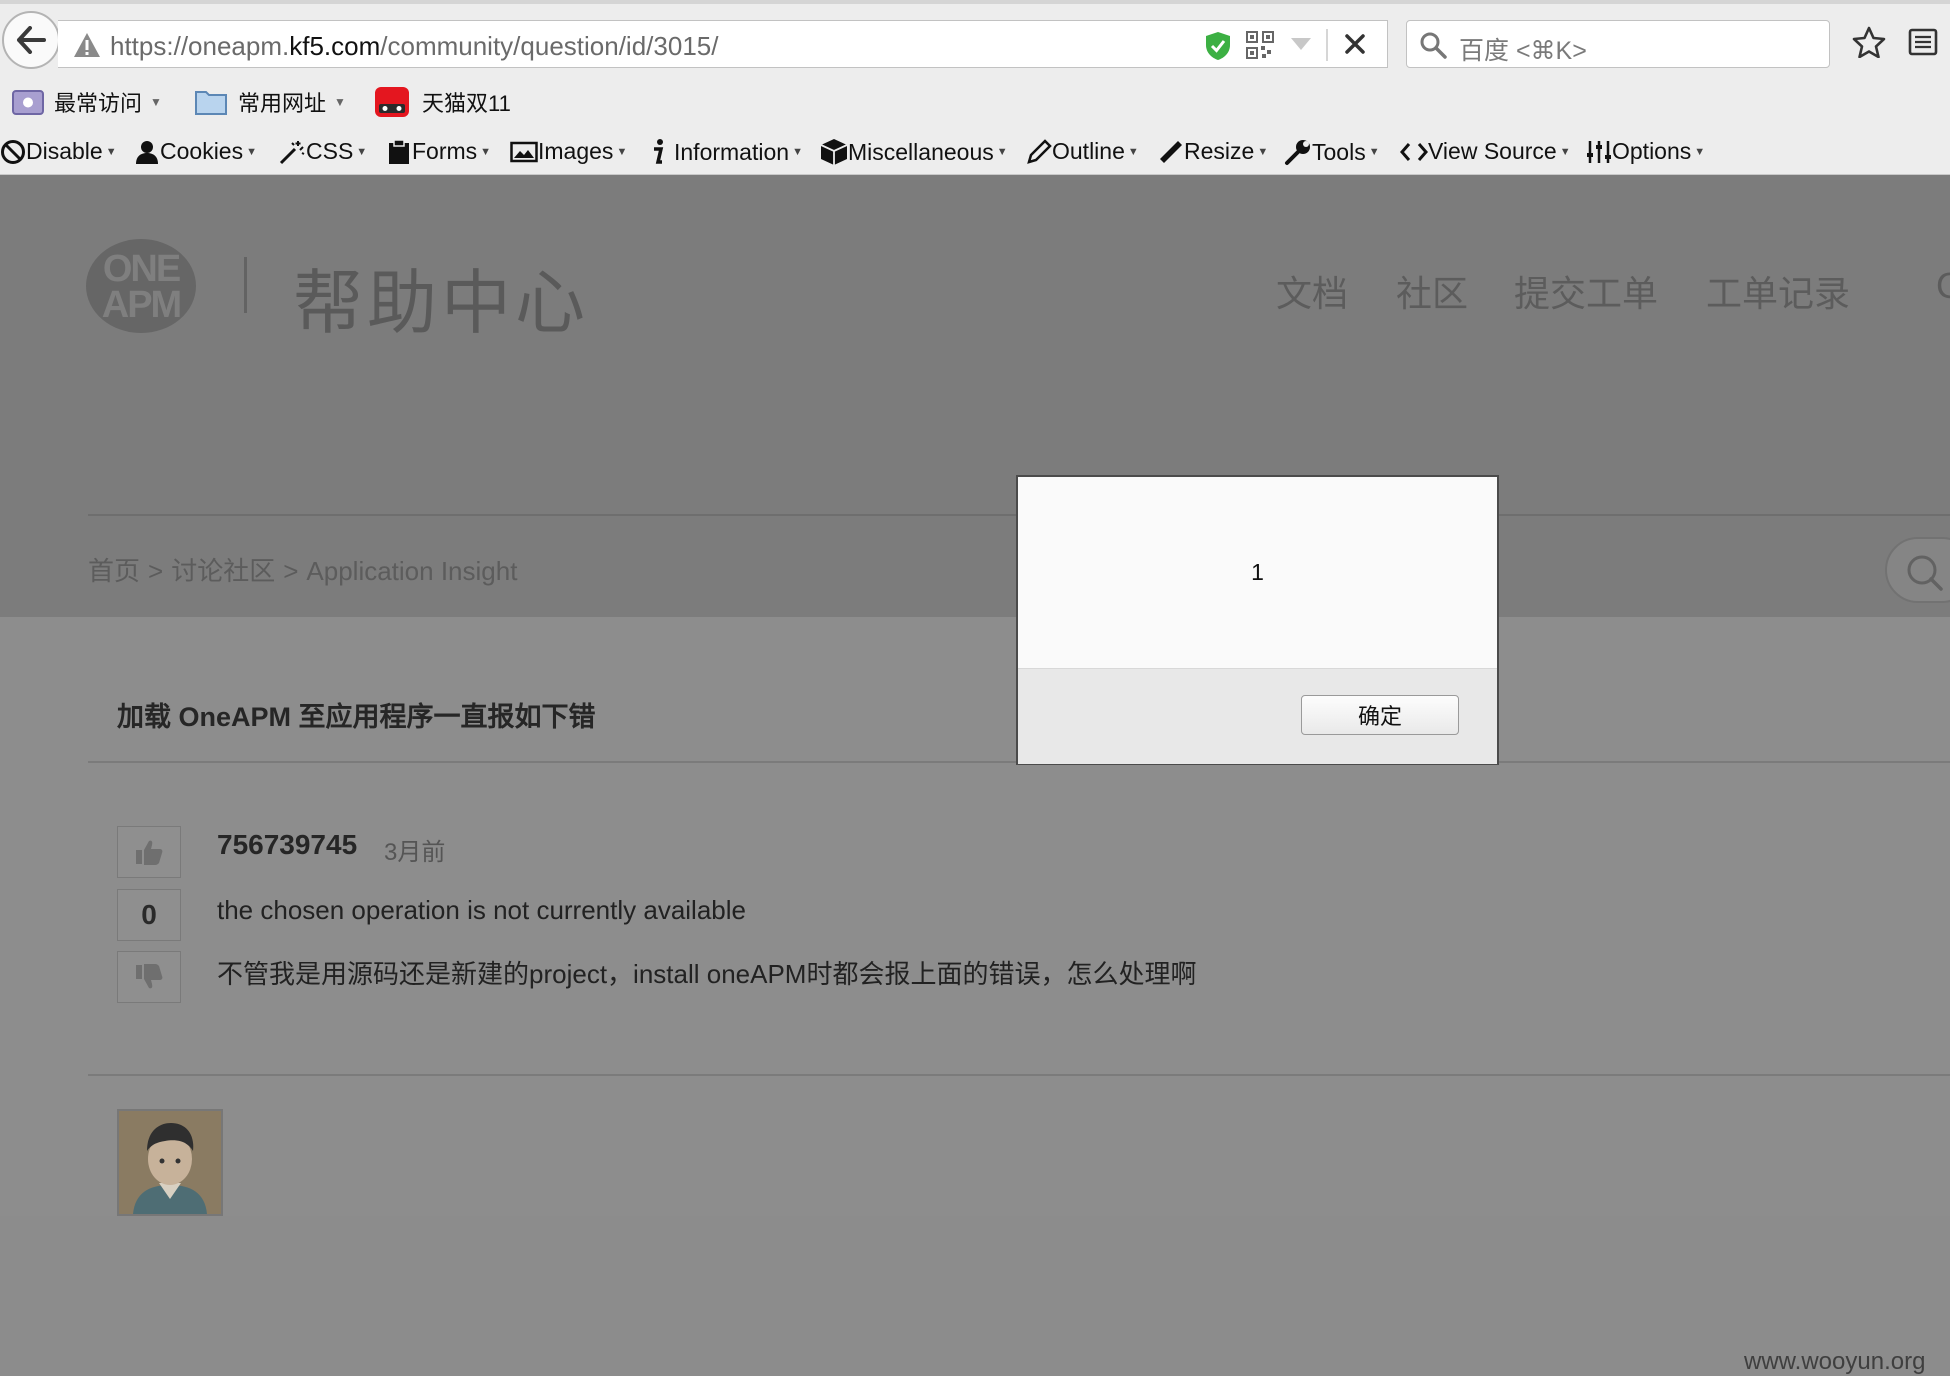 Image resolution: width=1950 pixels, height=1376 pixels. Describe the element at coordinates (524, 151) in the screenshot. I see `image-icon` at that location.